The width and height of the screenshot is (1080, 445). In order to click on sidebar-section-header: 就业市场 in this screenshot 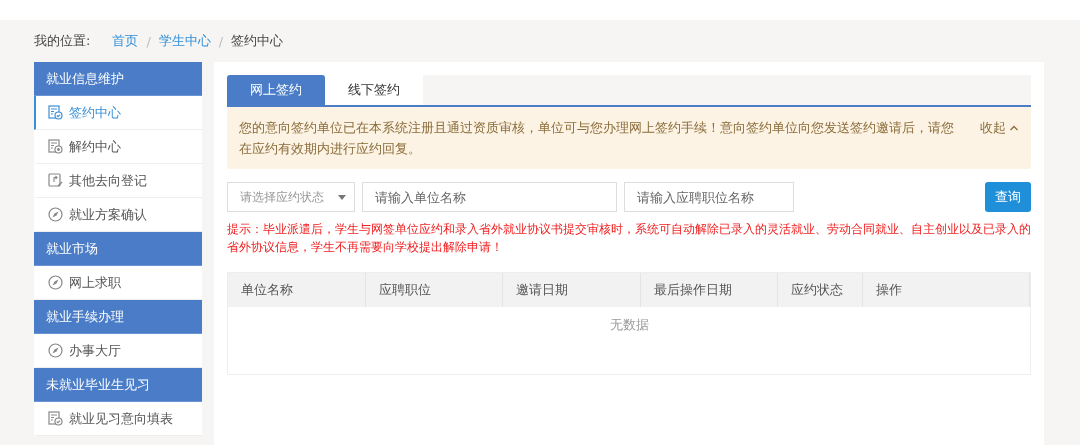, I will do `click(118, 249)`.